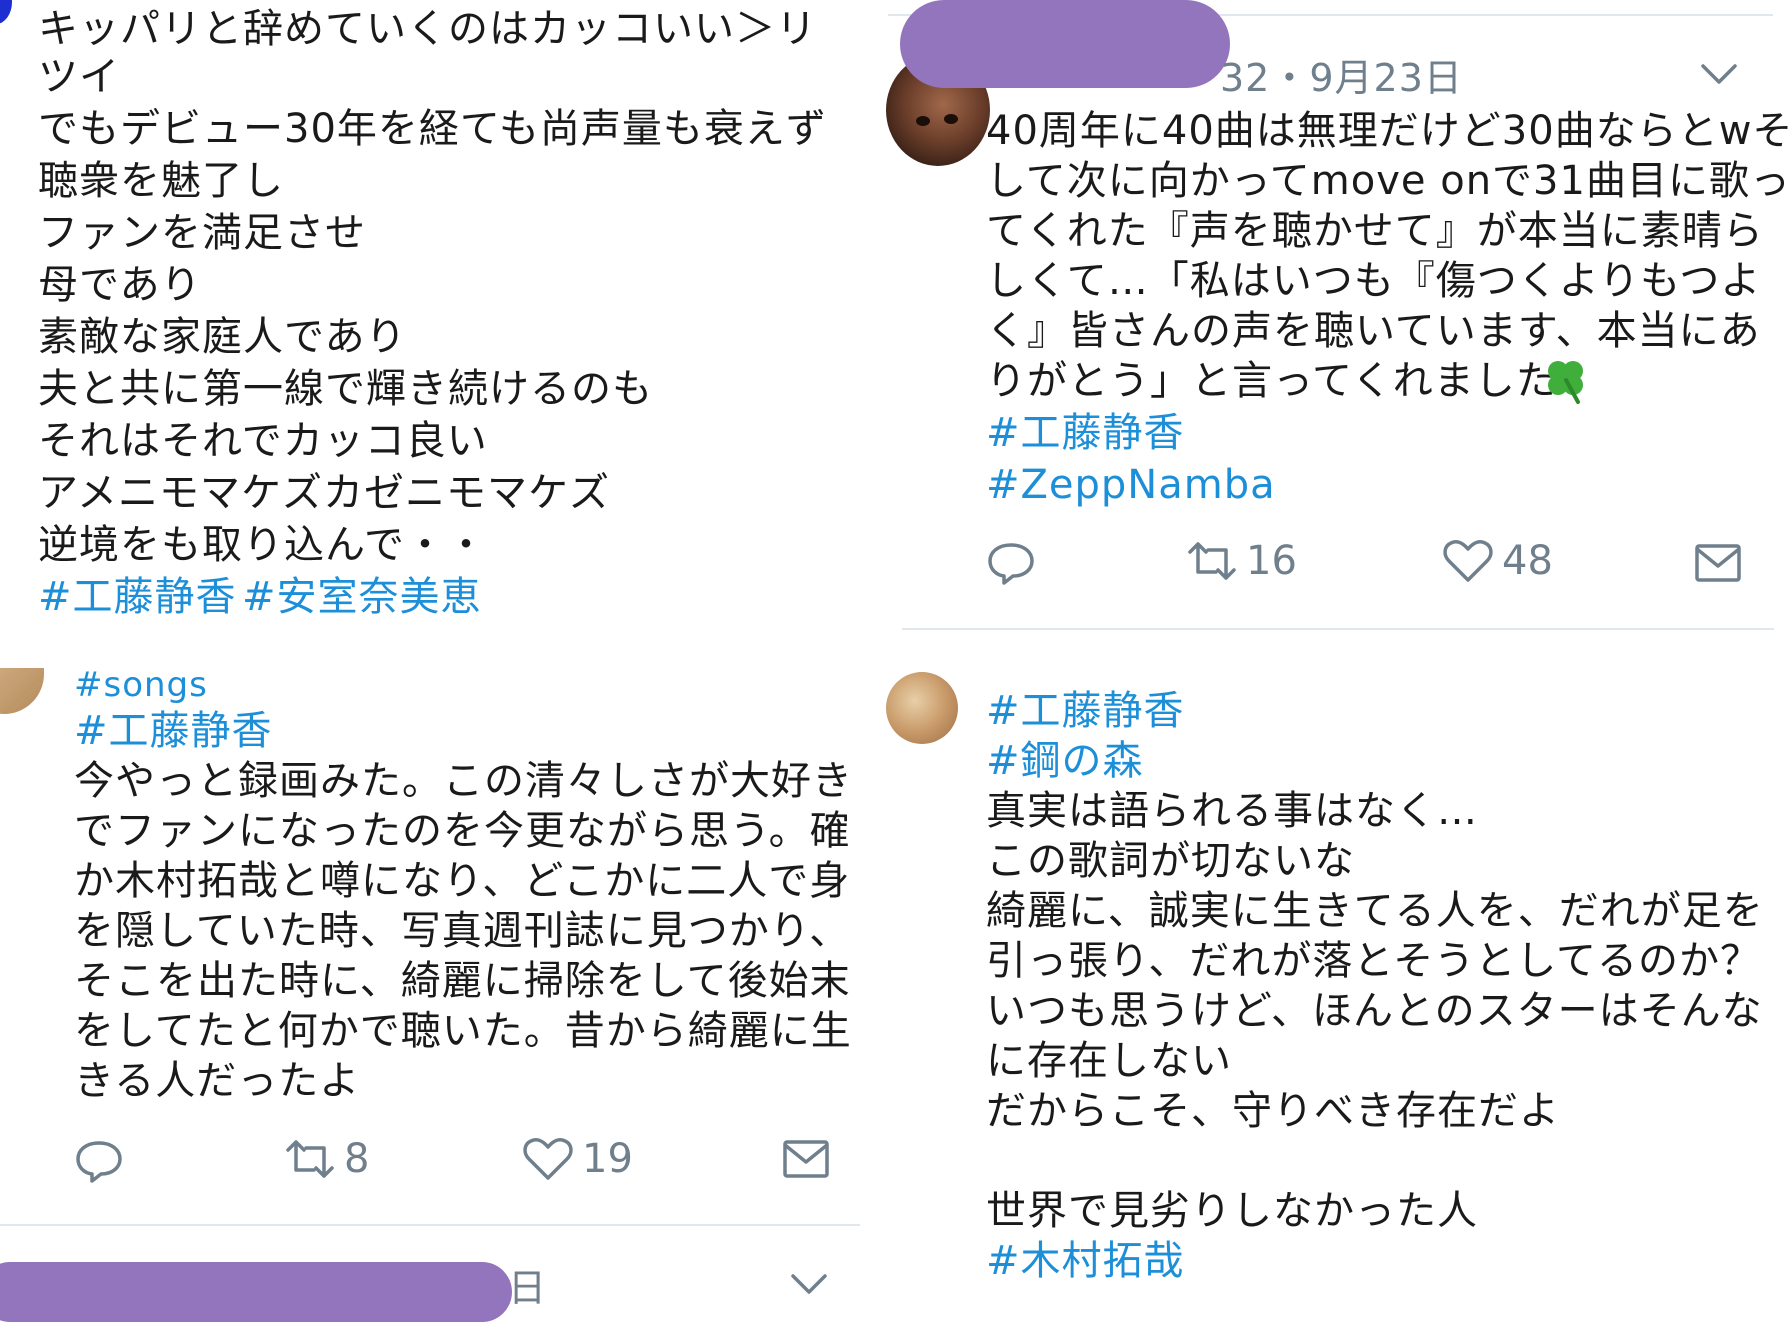 The image size is (1789, 1322). What do you see at coordinates (1271, 381) in the screenshot?
I see `tweet-line: りがとう」と言ってくれました` at bounding box center [1271, 381].